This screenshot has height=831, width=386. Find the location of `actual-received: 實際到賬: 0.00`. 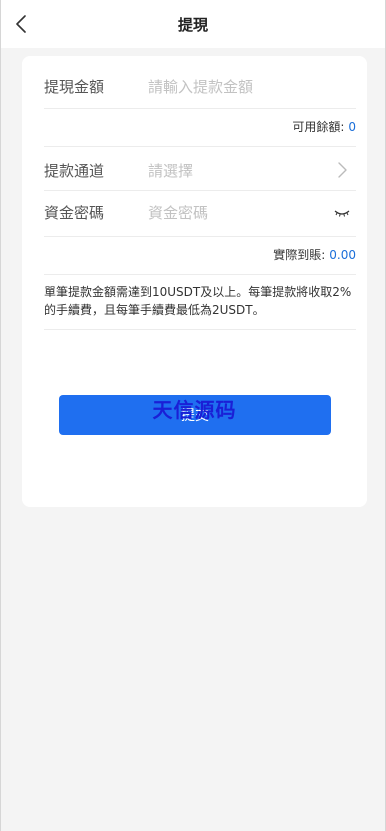

actual-received: 實際到賬: 0.00 is located at coordinates (314, 254).